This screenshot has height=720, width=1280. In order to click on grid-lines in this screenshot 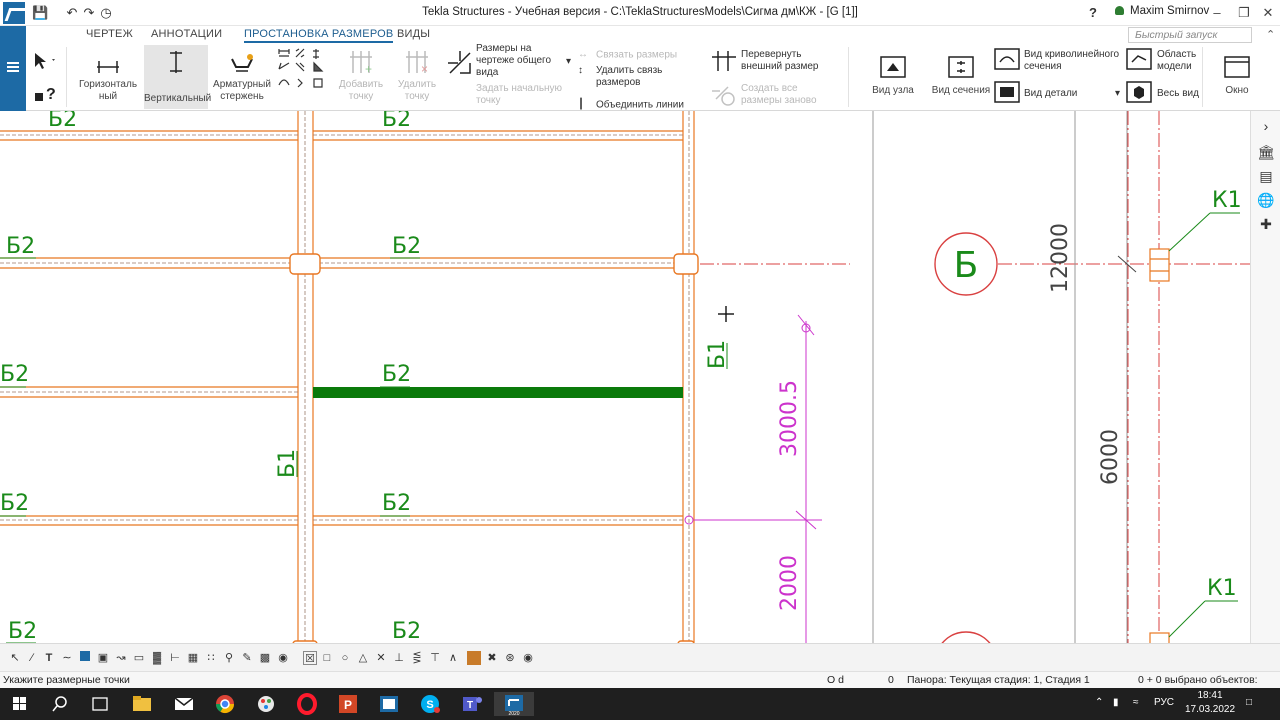, I will do `click(1000, 377)`.